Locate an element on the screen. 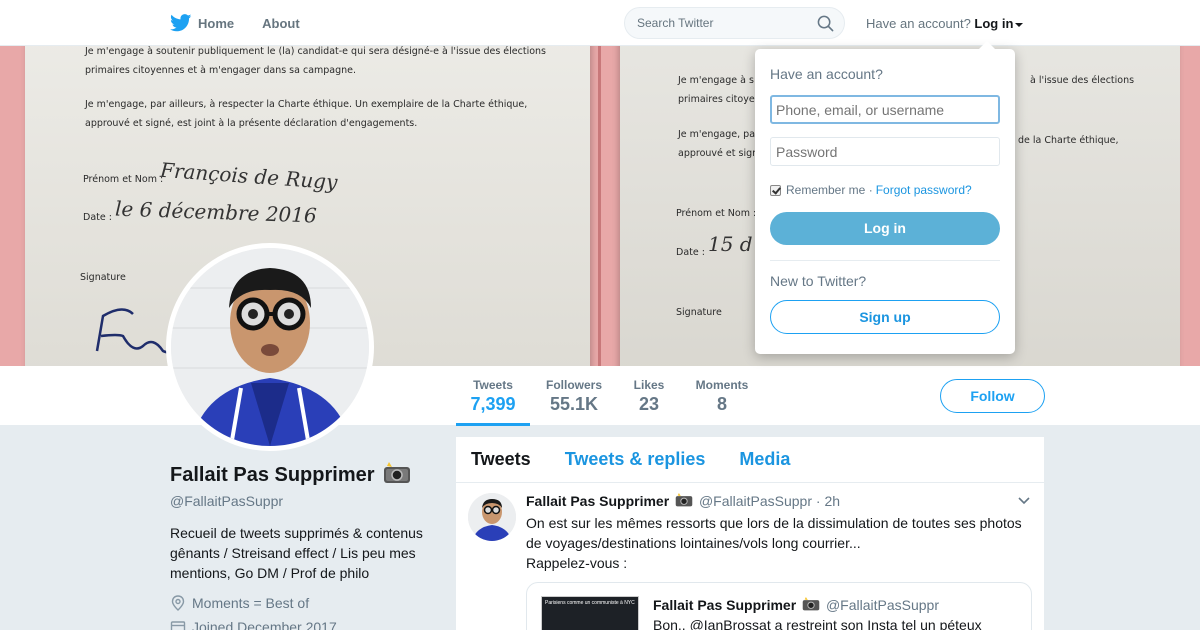  stat-moments: Moments 8 is located at coordinates (722, 396).